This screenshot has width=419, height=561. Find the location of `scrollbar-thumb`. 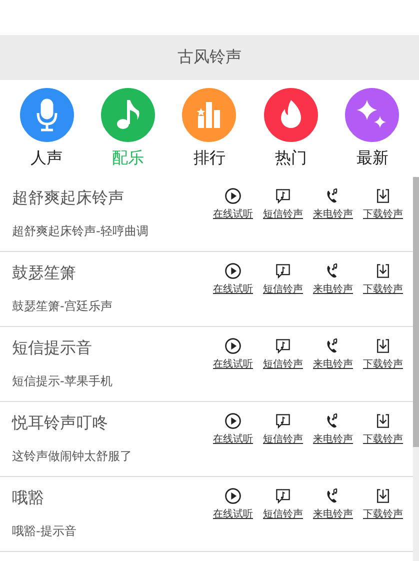

scrollbar-thumb is located at coordinates (416, 312).